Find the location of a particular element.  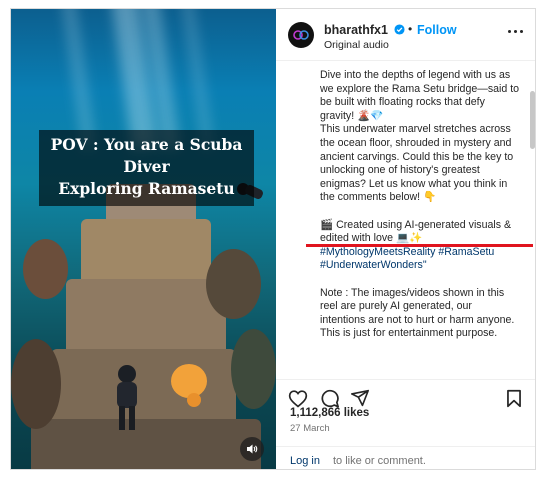

post-date: 27 March is located at coordinates (310, 428).